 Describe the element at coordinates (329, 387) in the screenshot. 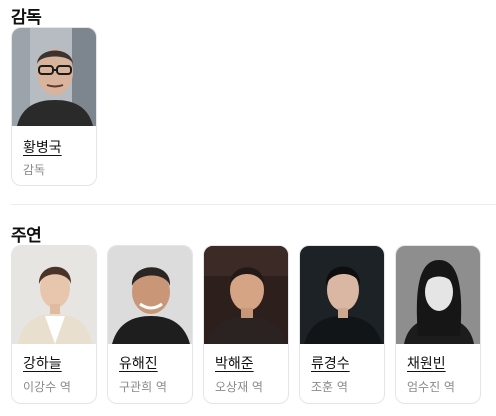

I see `cast-role: 조훈 역` at that location.